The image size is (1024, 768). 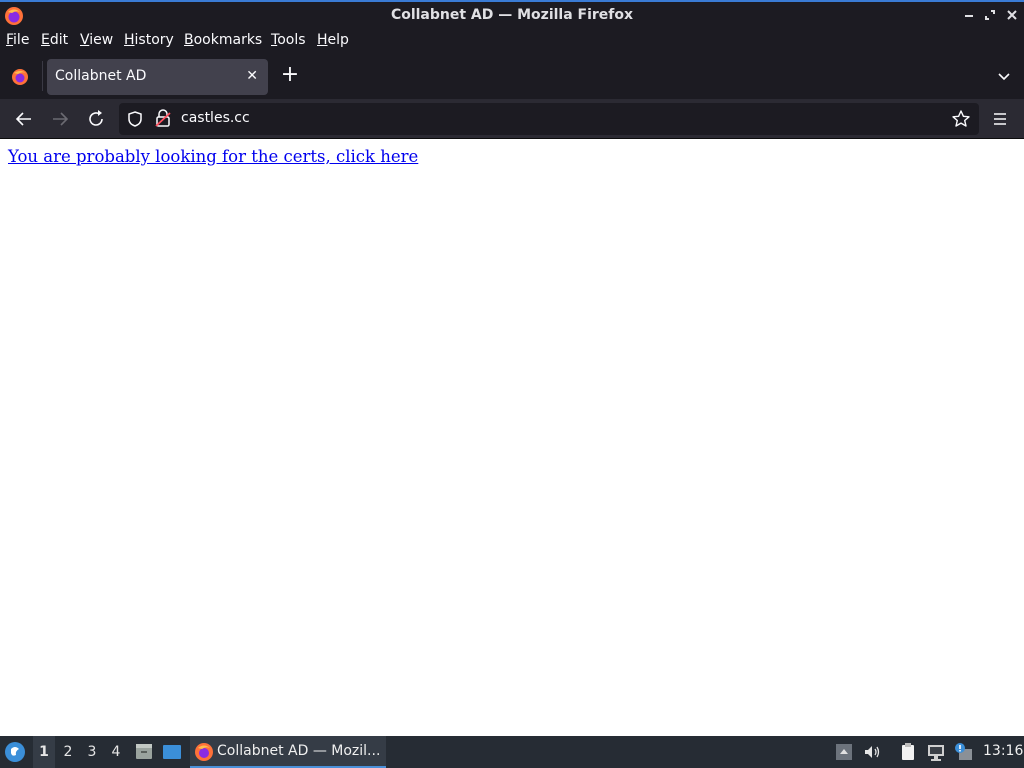 I want to click on url-text: castles.cc, so click(x=215, y=118).